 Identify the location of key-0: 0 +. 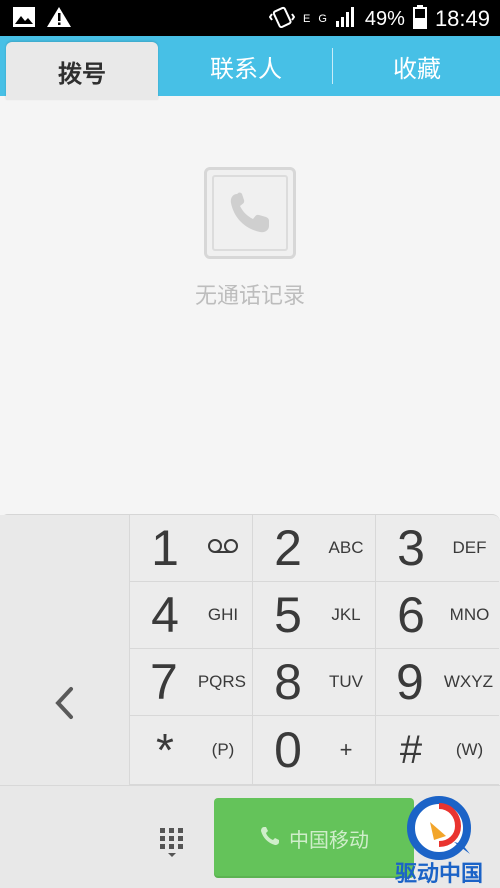
(314, 750).